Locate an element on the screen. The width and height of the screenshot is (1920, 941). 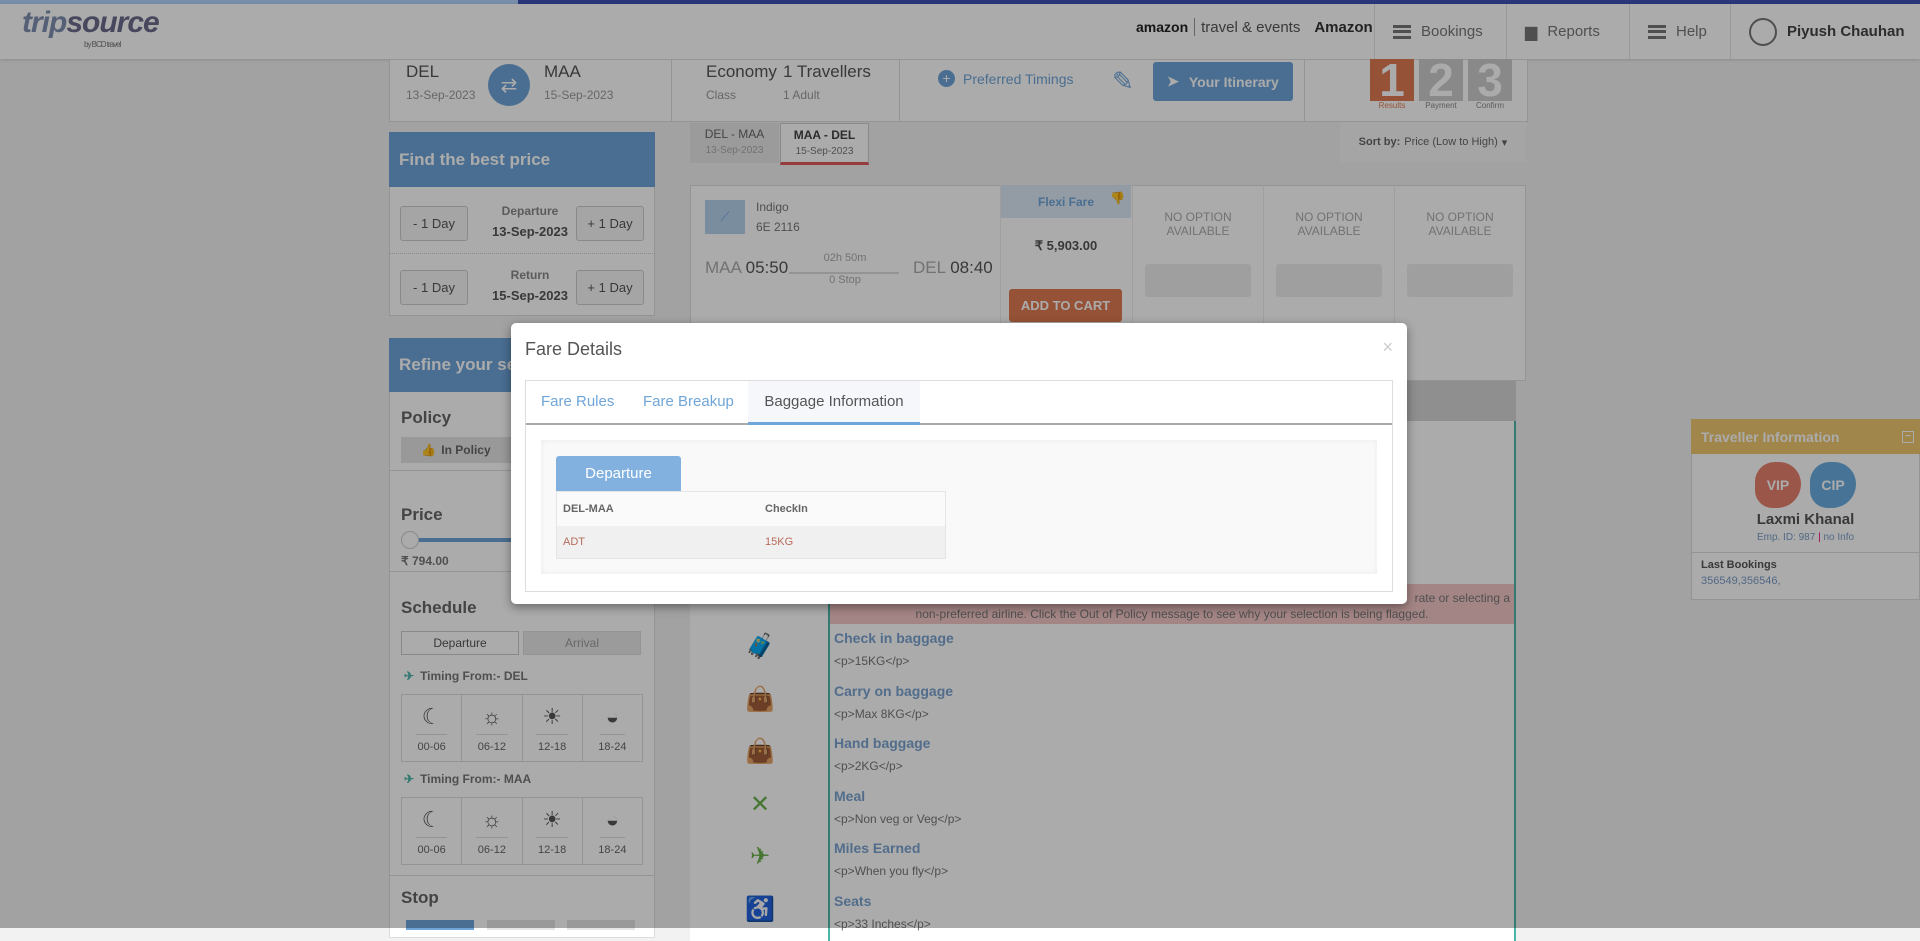
tab-fare-breakup: Fare Breakup is located at coordinates (688, 401).